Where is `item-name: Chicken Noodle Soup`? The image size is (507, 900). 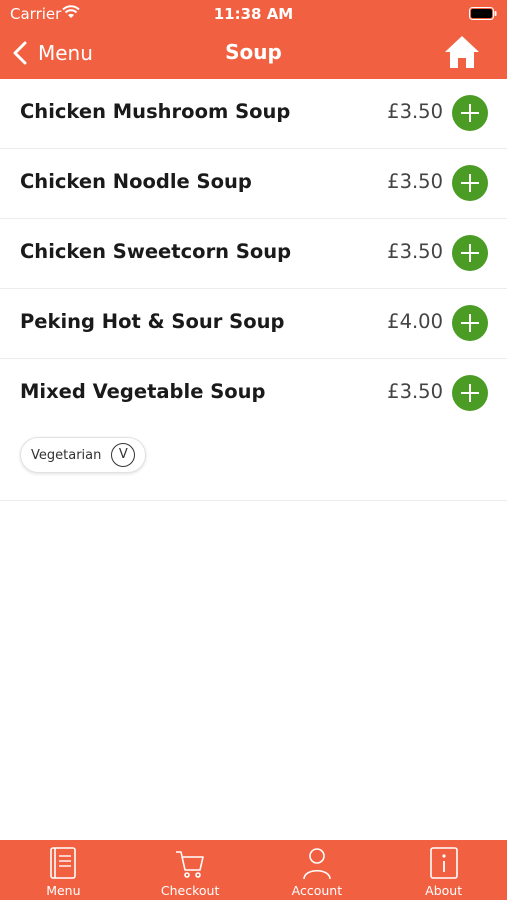 item-name: Chicken Noodle Soup is located at coordinates (136, 181).